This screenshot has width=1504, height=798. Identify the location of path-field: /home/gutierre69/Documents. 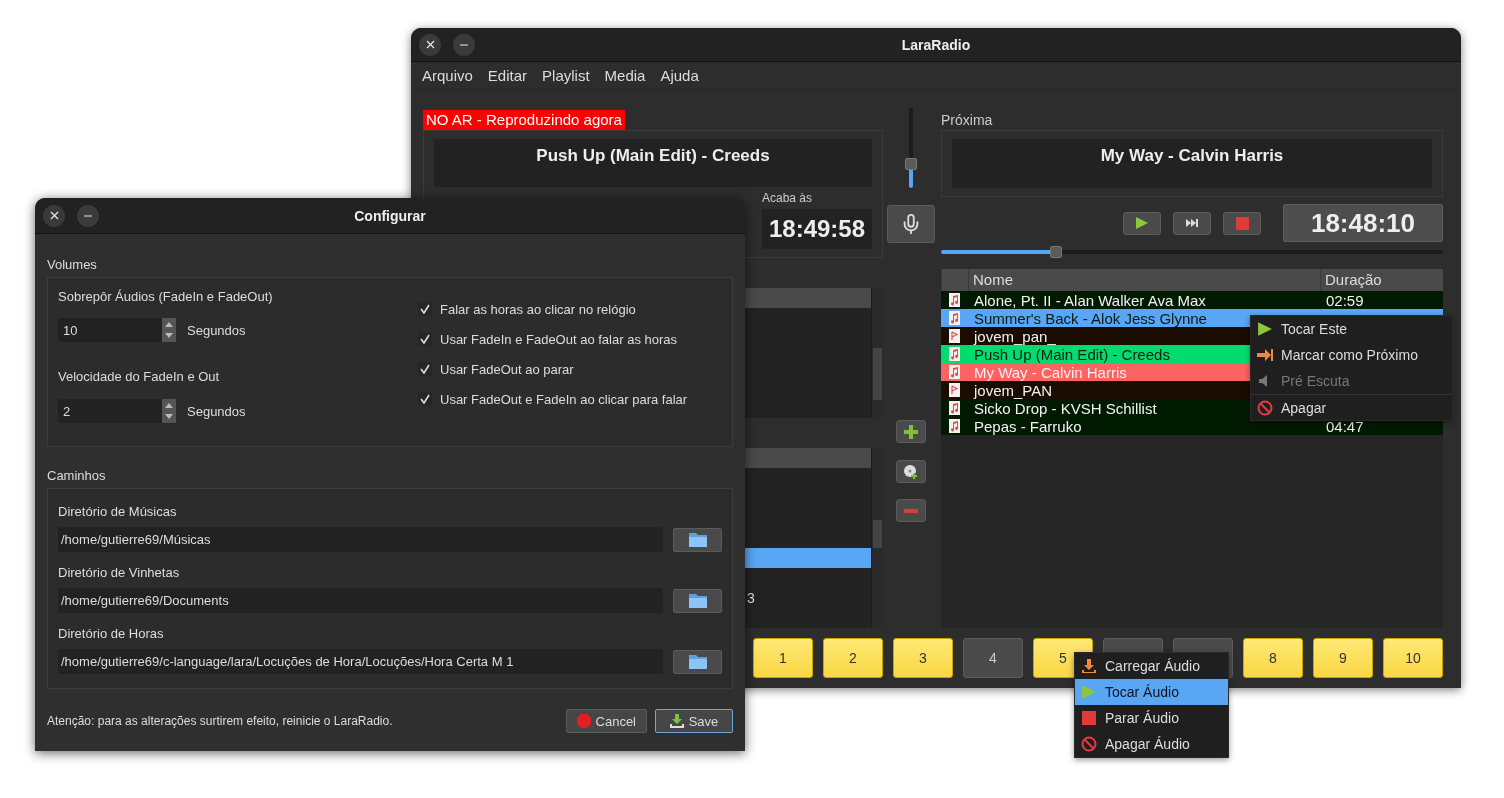
(360, 600).